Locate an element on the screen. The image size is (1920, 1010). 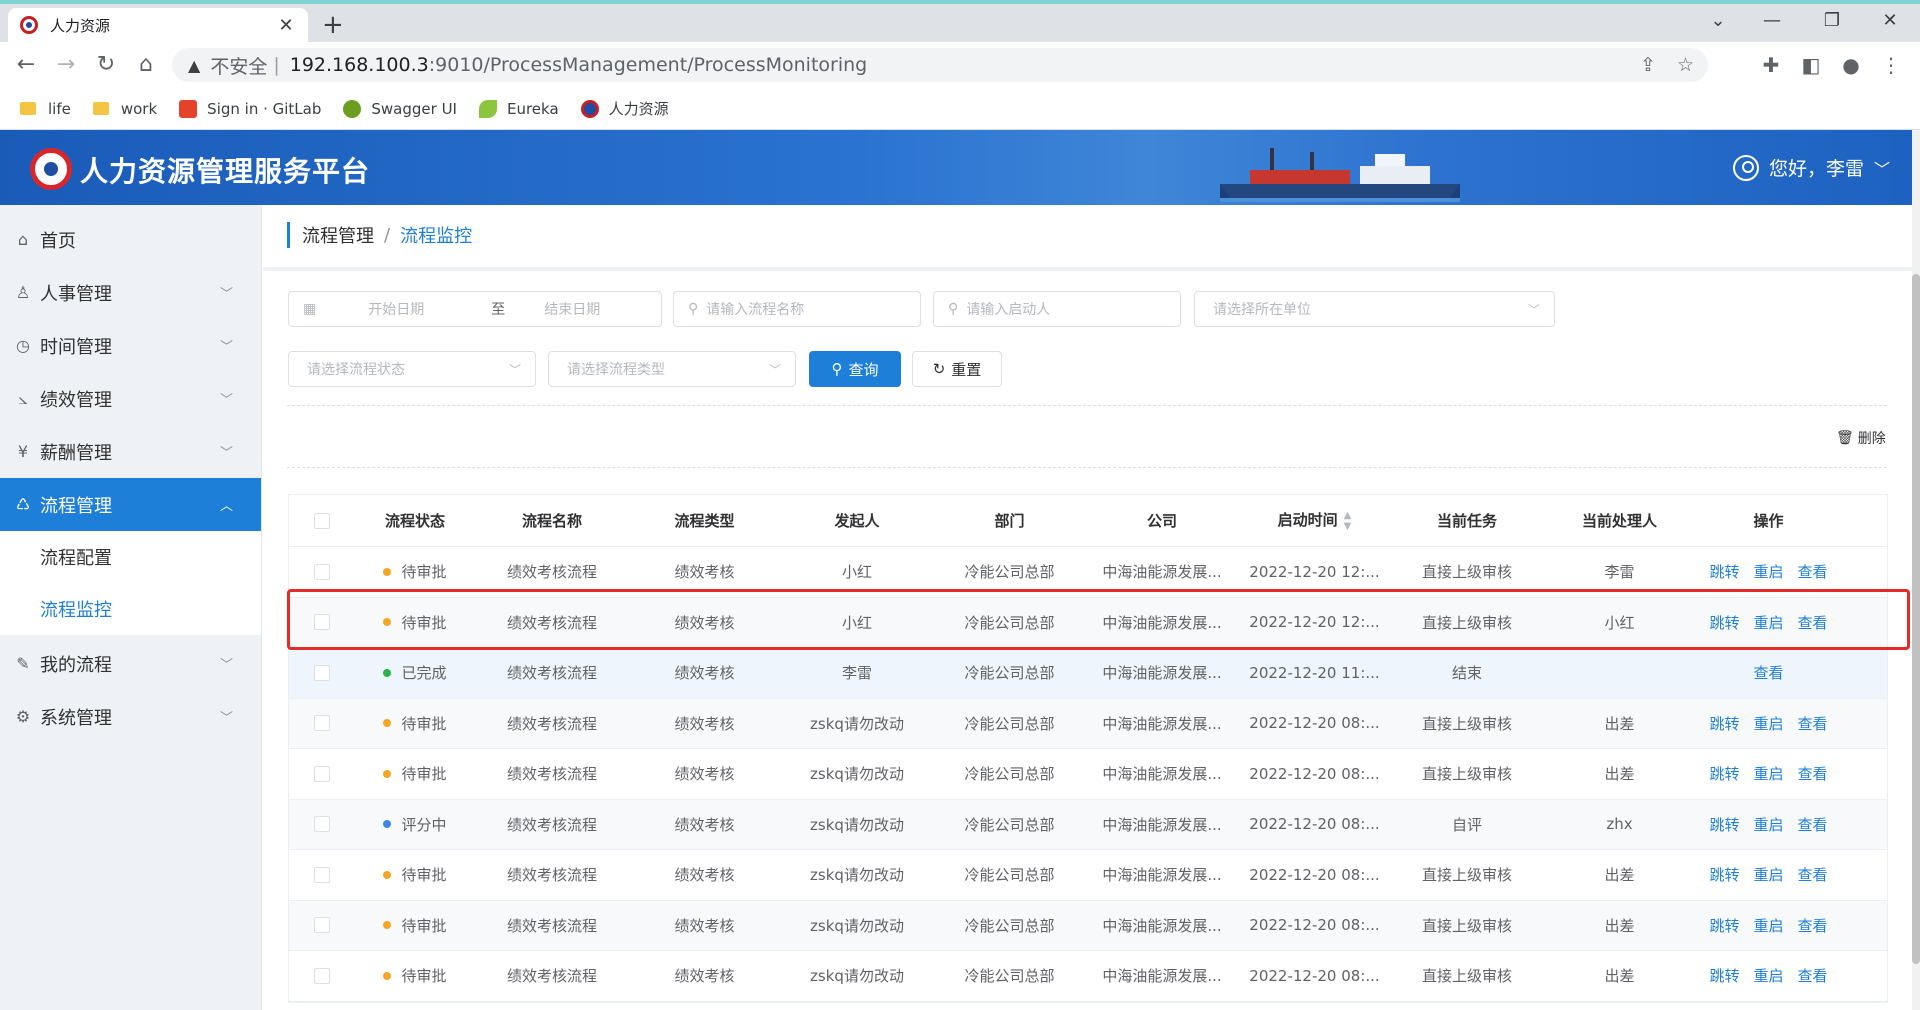
sidebar-item-system: ⚙ 系统管理 ﹀ is located at coordinates (130, 716).